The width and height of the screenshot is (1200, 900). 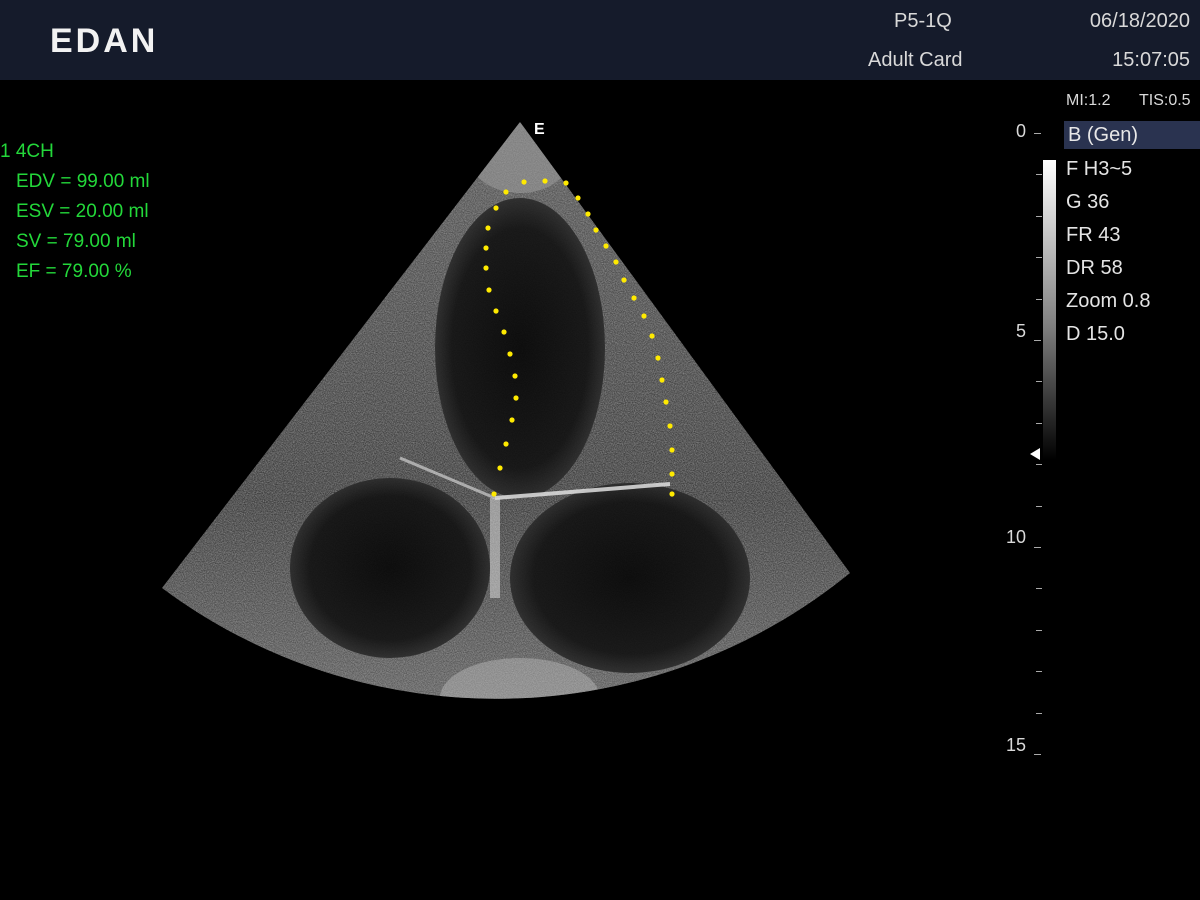 I want to click on gray-scale-bar, so click(x=1049, y=310).